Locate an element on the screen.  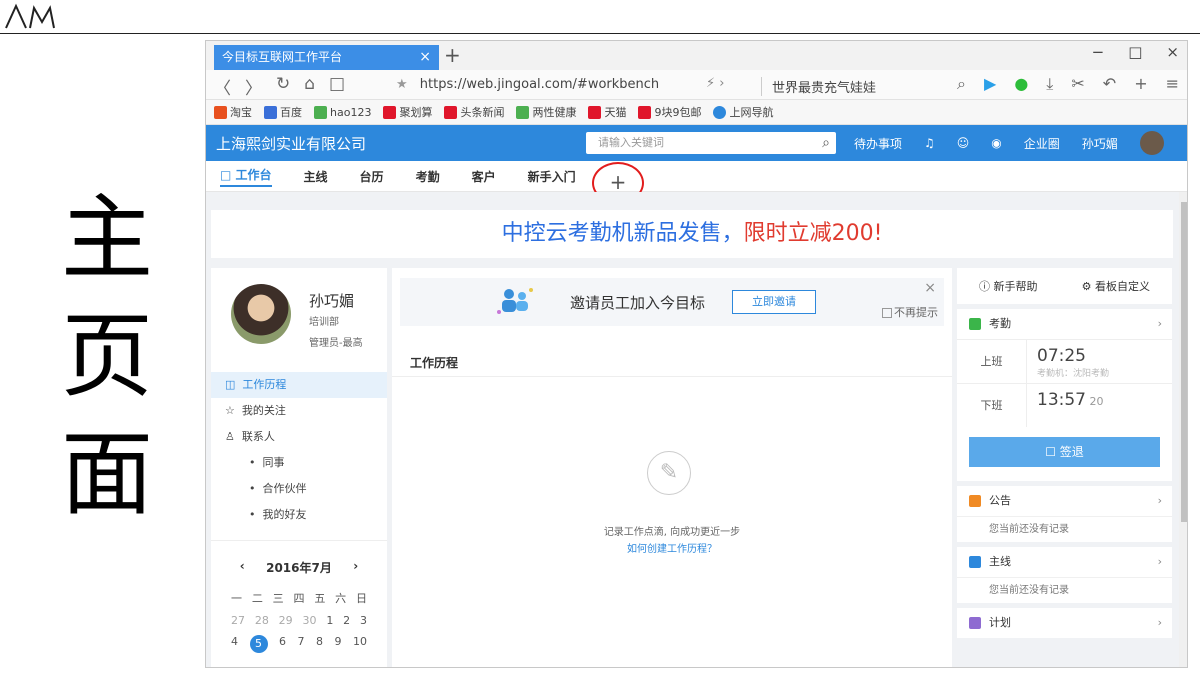
back-icon: 〈 is located at coordinates (222, 86).